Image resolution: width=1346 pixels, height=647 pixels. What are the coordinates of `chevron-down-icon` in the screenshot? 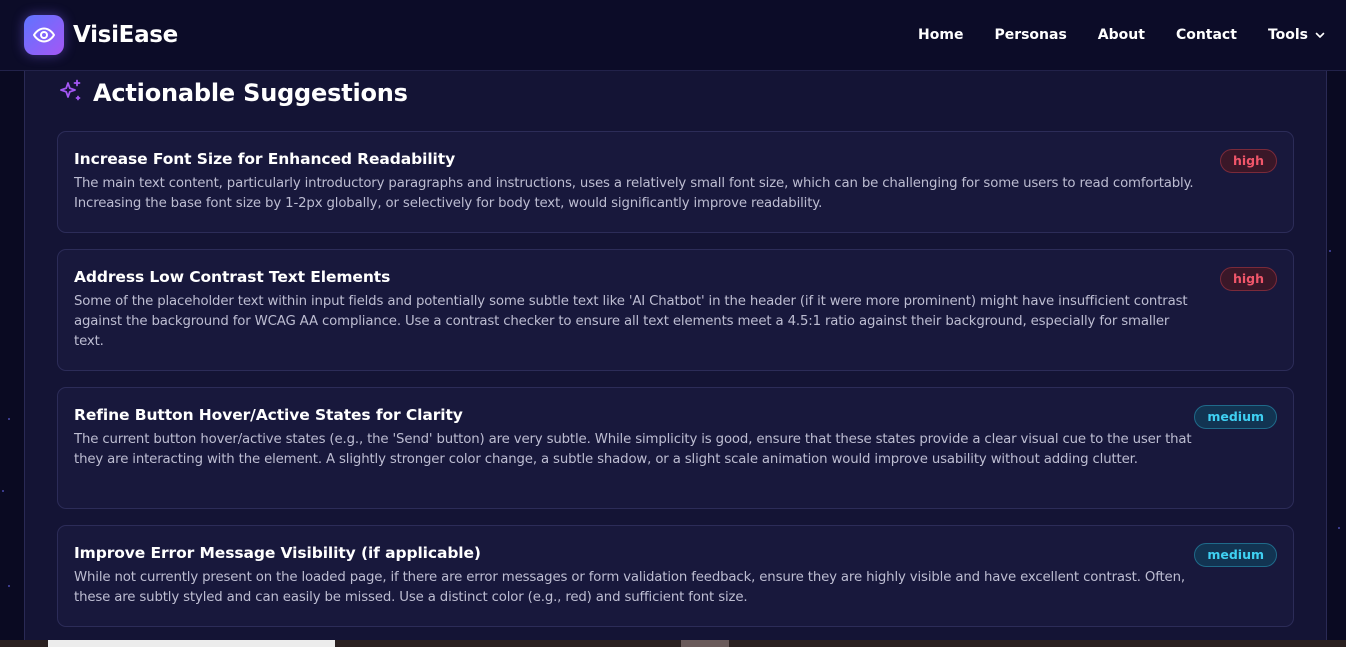 It's located at (1320, 35).